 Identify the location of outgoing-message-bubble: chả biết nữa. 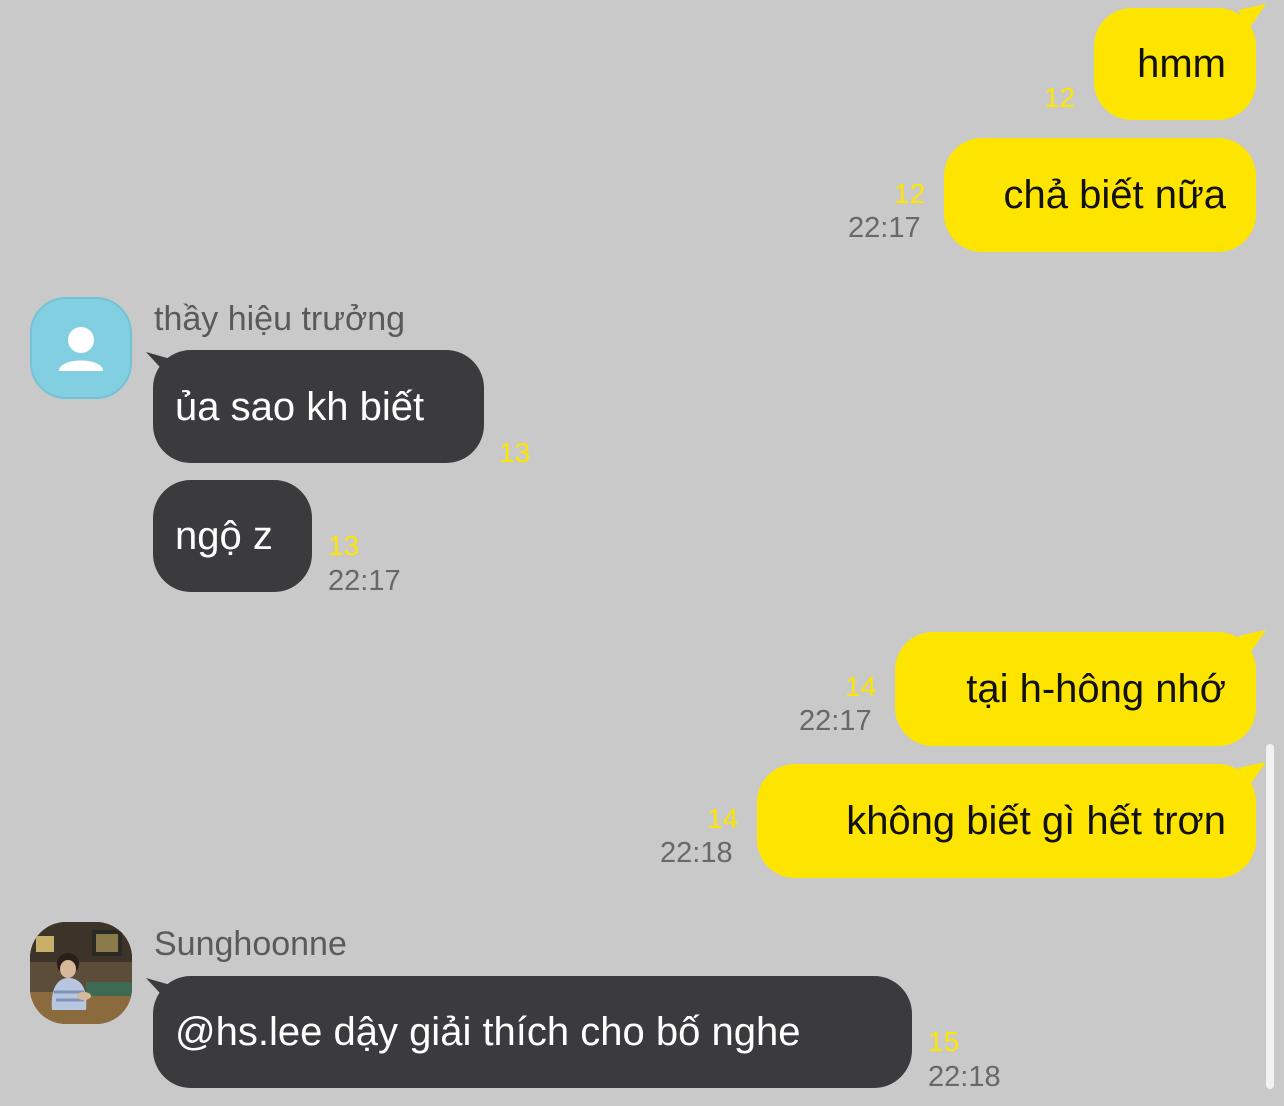
(1100, 195).